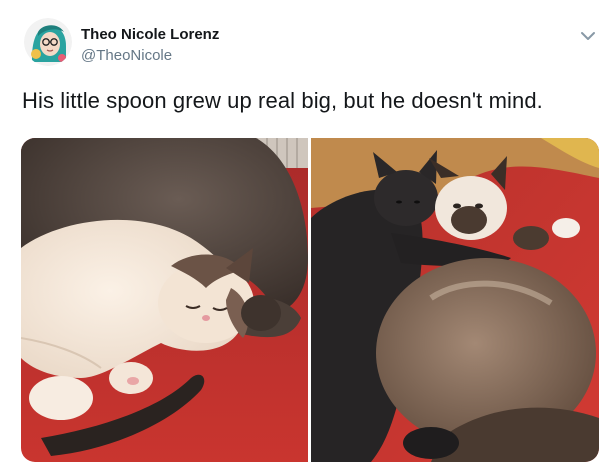  Describe the element at coordinates (150, 34) in the screenshot. I see `author-display-name: Theo Nicole Lorenz` at that location.